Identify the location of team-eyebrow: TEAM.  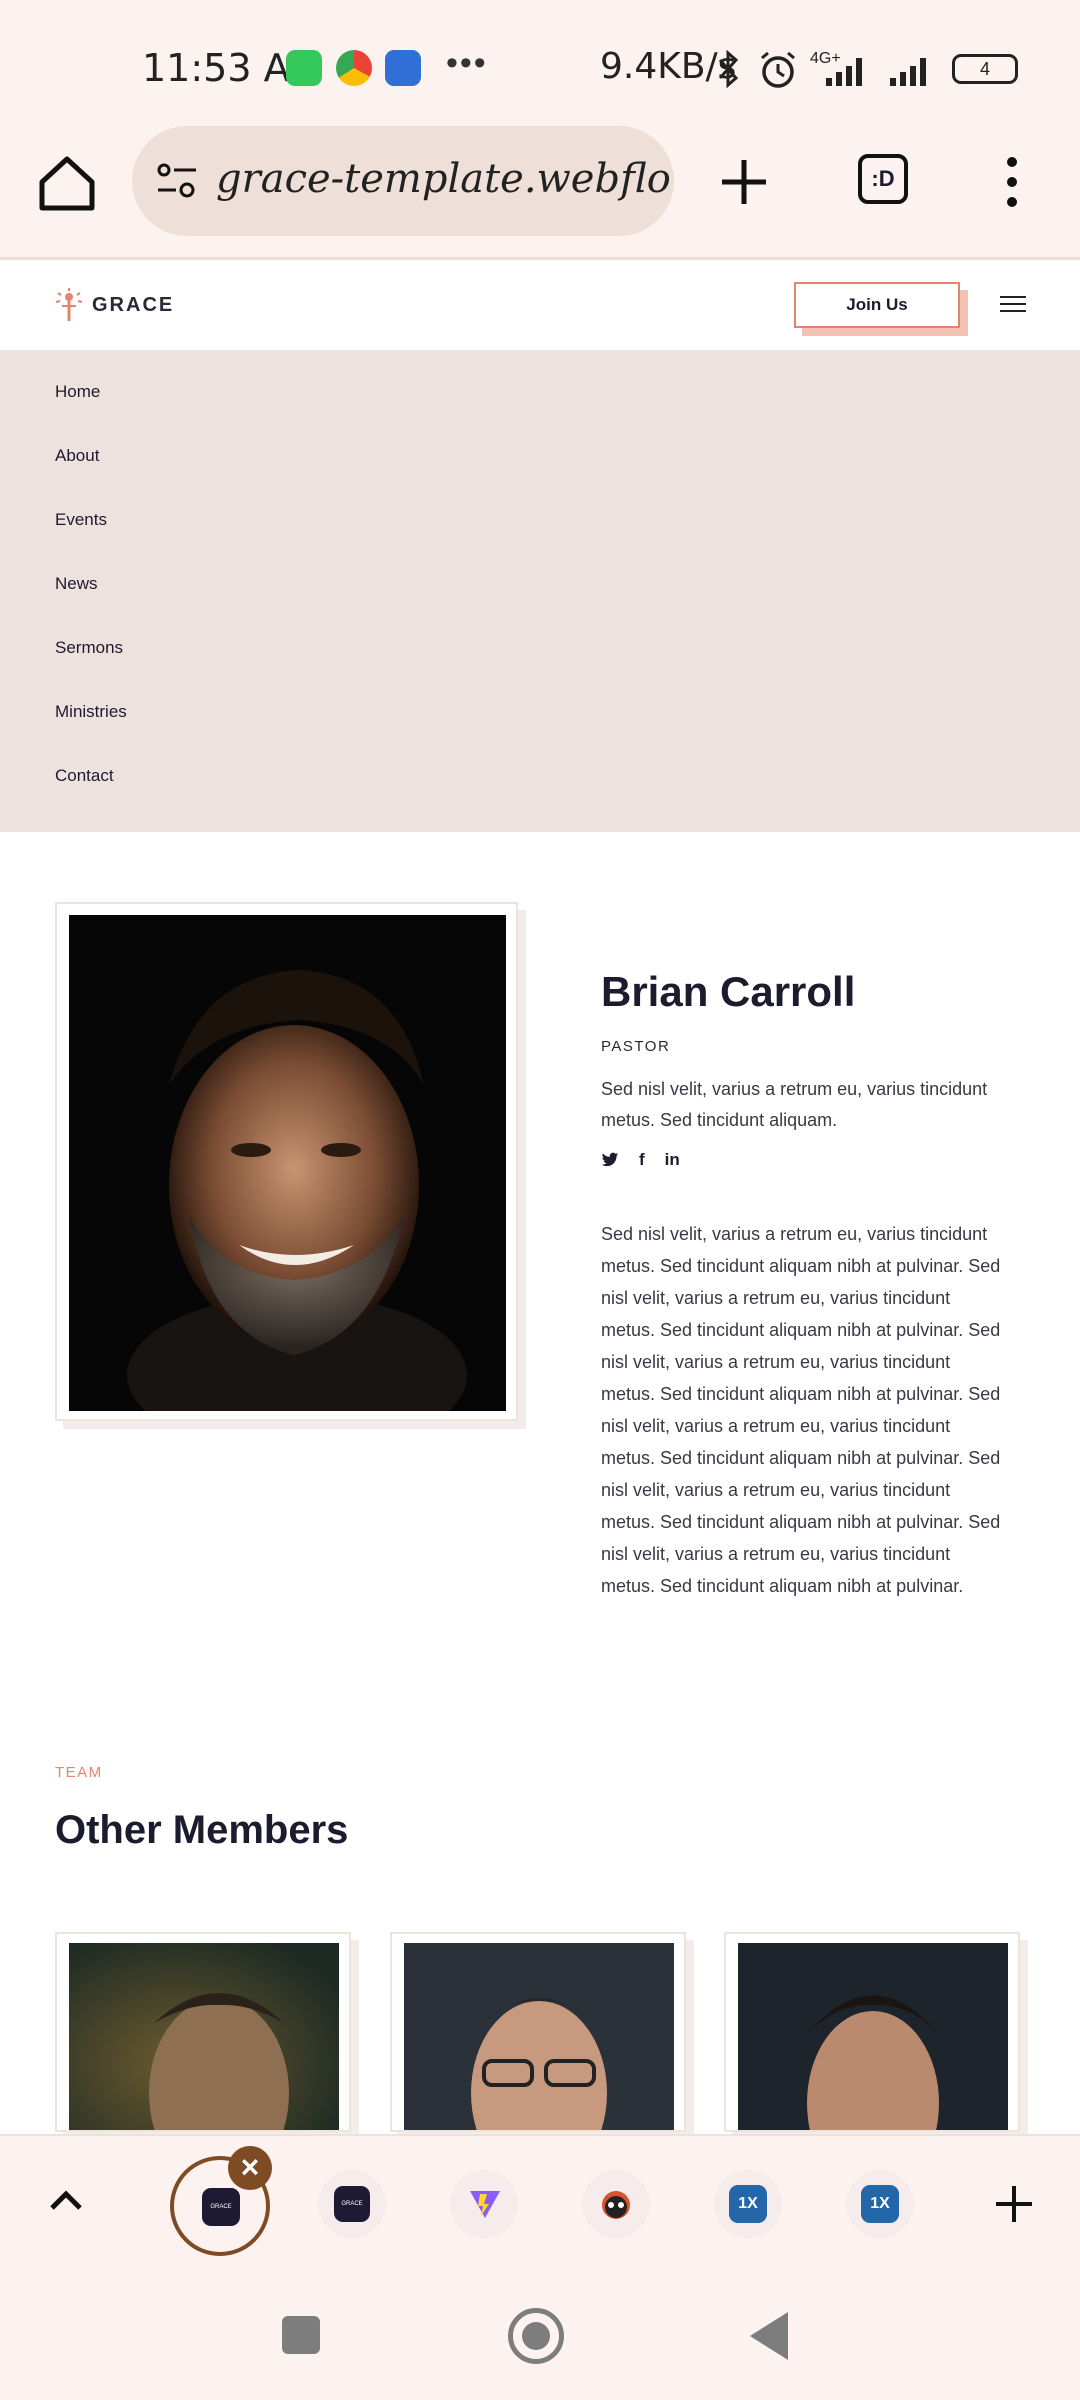
(79, 1772).